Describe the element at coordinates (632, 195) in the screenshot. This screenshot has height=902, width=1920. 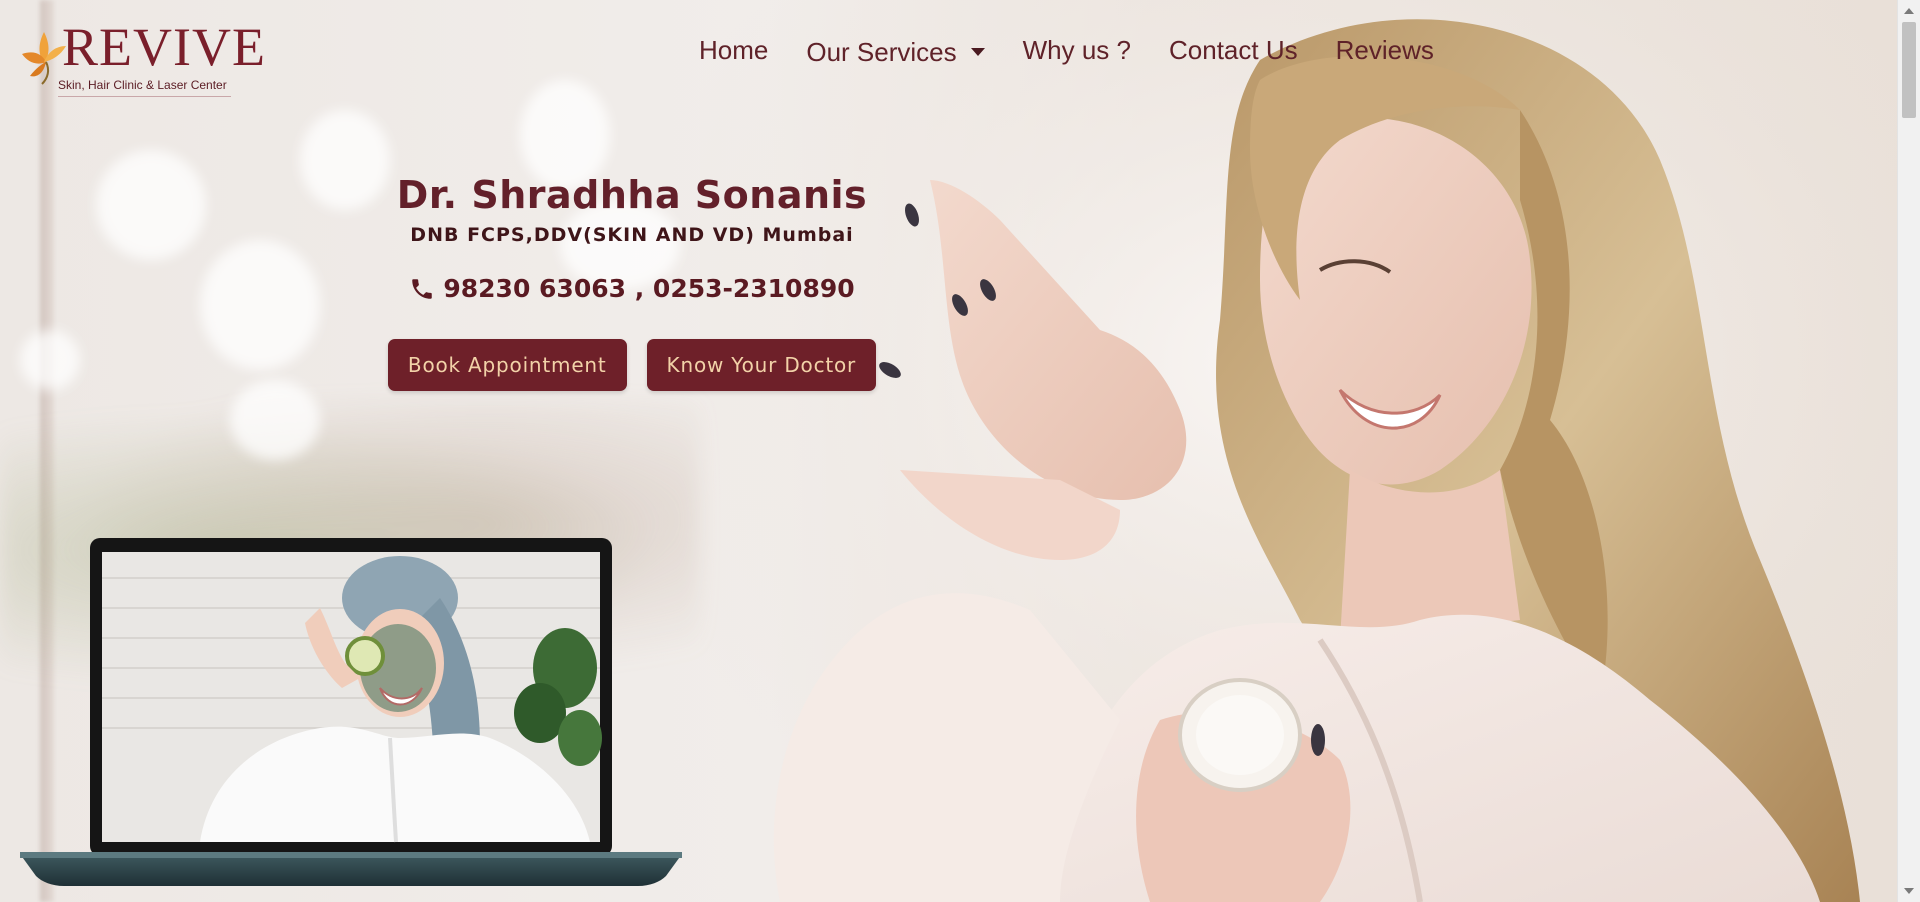
I see `doctor-name: Dr. Shradhha Sonanis` at that location.